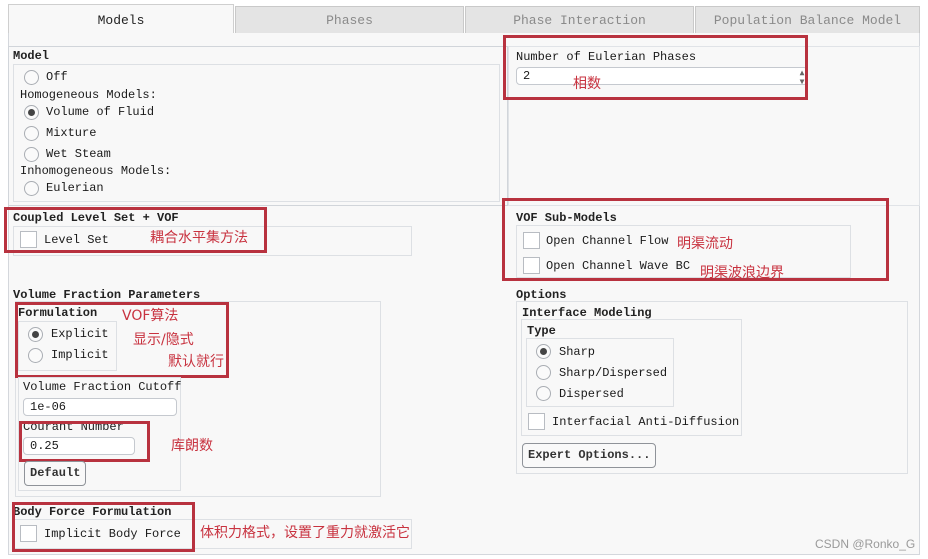 The height and width of the screenshot is (559, 928). I want to click on note-phases: 相数, so click(587, 84).